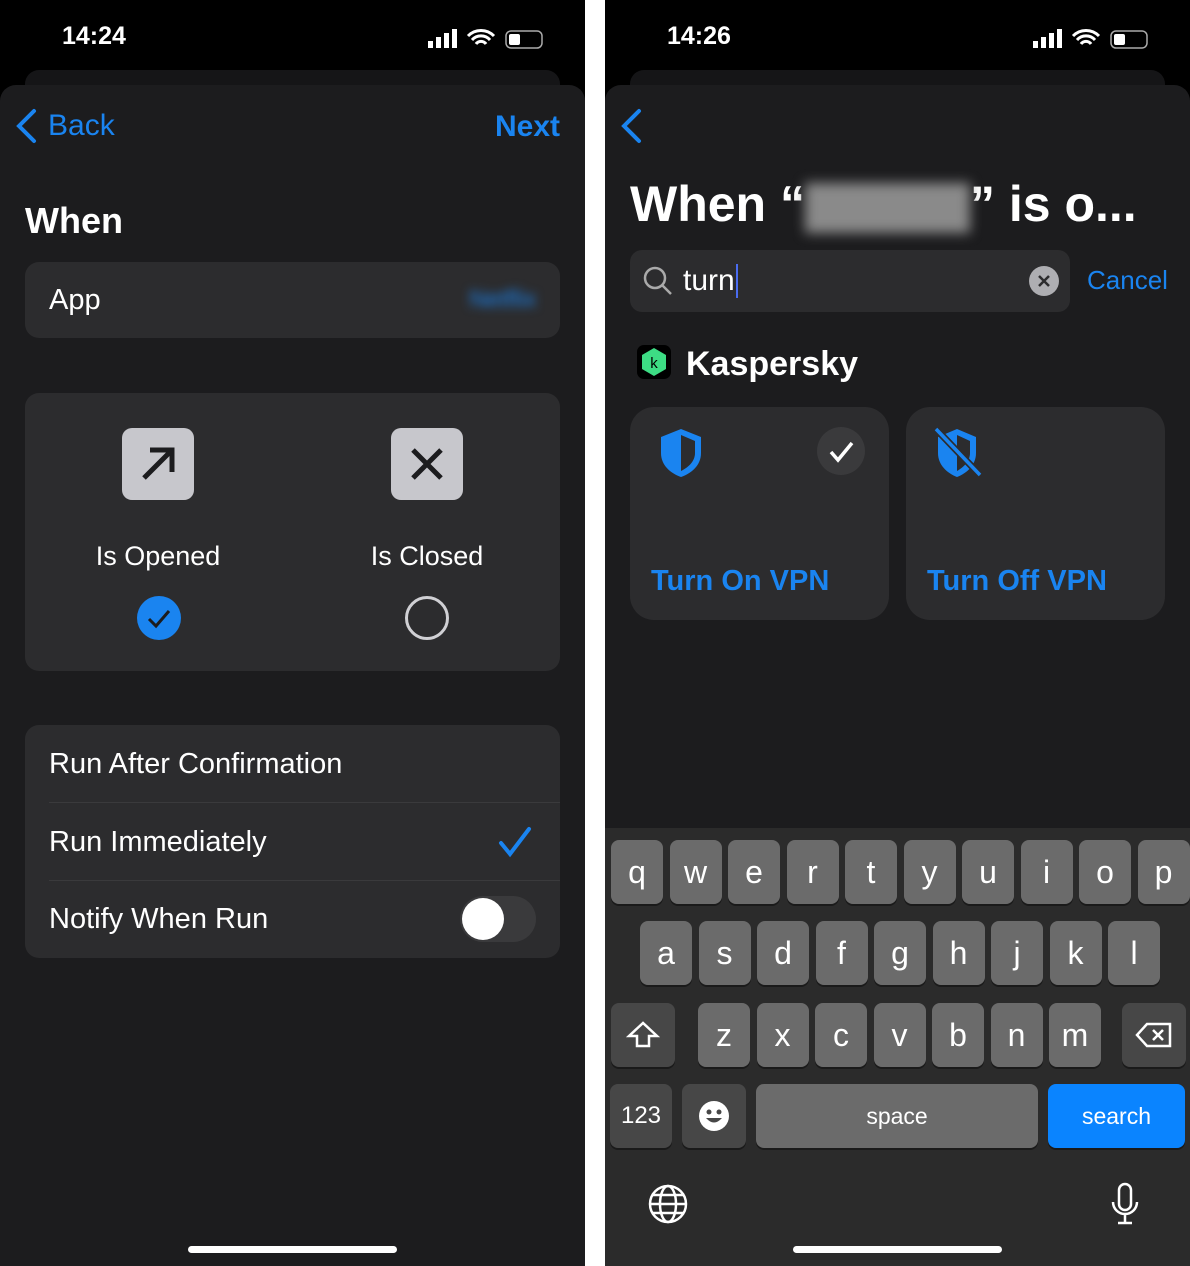  What do you see at coordinates (759, 513) in the screenshot?
I see `action-turn-on-vpn: Turn On VPN` at bounding box center [759, 513].